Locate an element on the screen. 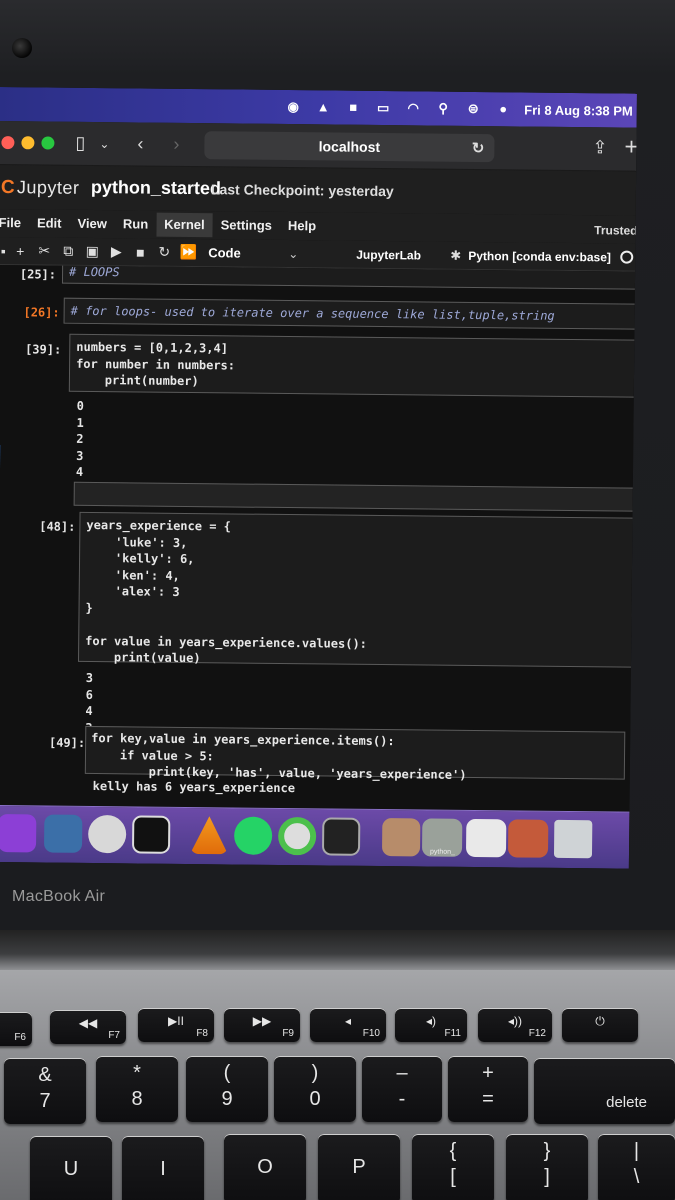  browser-toolbar: ▯ ⌄ ‹ › localhost ↻ ⇪ + is located at coordinates (318, 146).